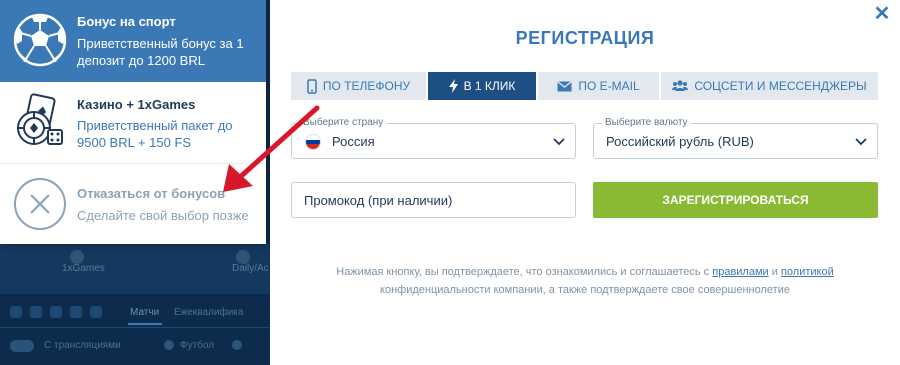  I want to click on casino-chips-icon, so click(40, 119).